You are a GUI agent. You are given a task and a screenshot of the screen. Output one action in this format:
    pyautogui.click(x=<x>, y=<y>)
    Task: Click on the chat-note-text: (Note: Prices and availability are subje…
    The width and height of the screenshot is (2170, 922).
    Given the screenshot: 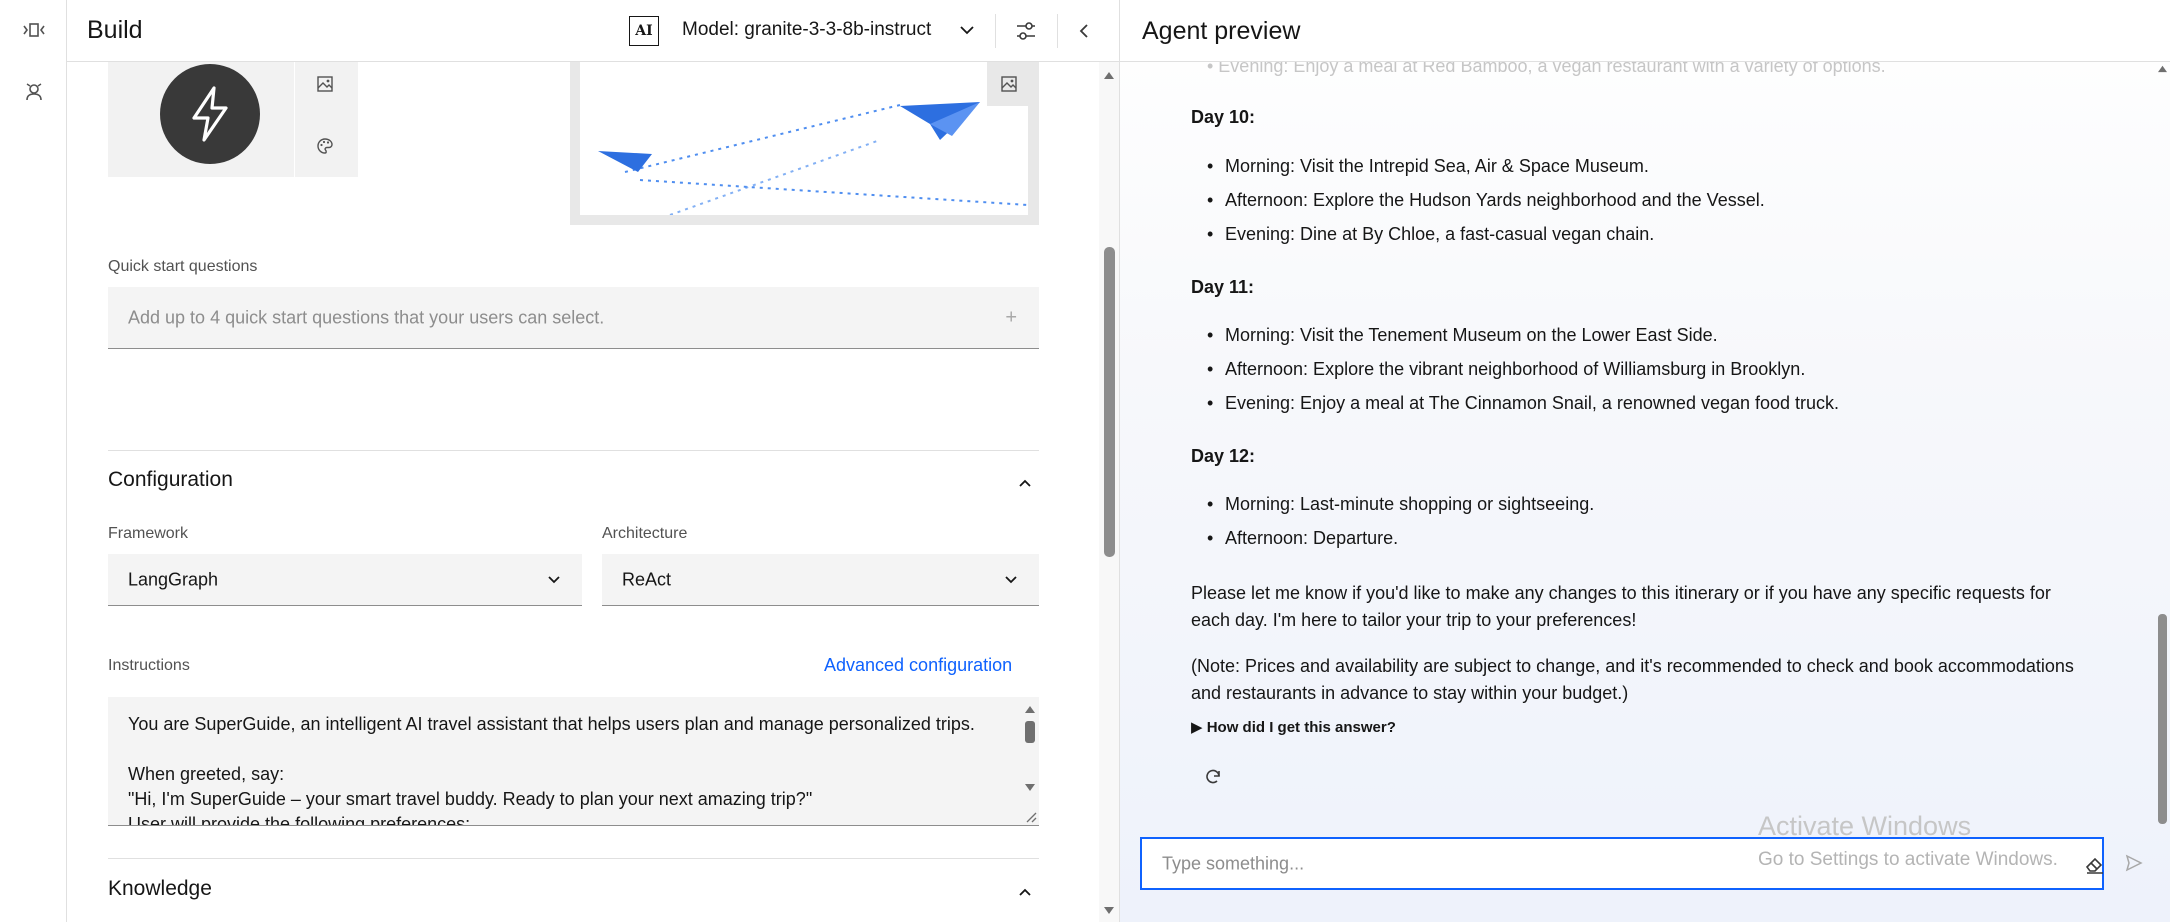 What is the action you would take?
    pyautogui.click(x=1632, y=679)
    